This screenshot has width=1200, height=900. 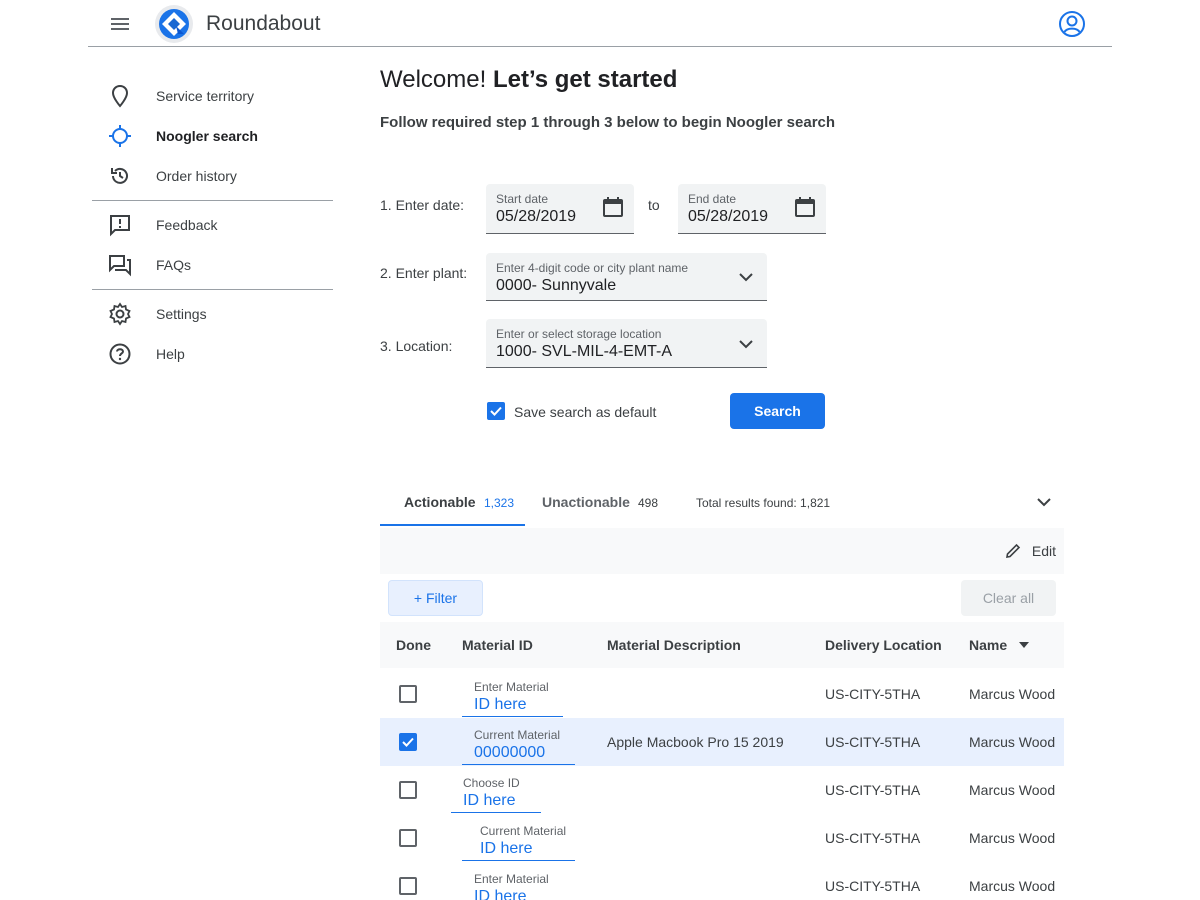 What do you see at coordinates (120, 226) in the screenshot?
I see `feedback-icon` at bounding box center [120, 226].